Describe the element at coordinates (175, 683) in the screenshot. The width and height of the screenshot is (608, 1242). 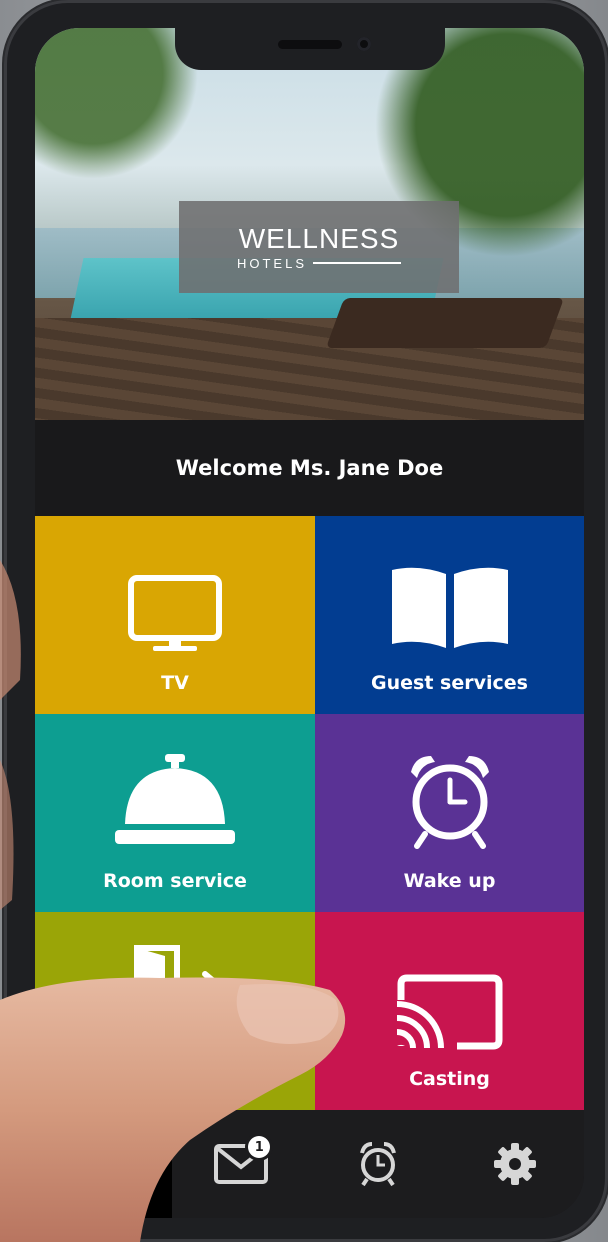
I see `tile-label: TV` at that location.